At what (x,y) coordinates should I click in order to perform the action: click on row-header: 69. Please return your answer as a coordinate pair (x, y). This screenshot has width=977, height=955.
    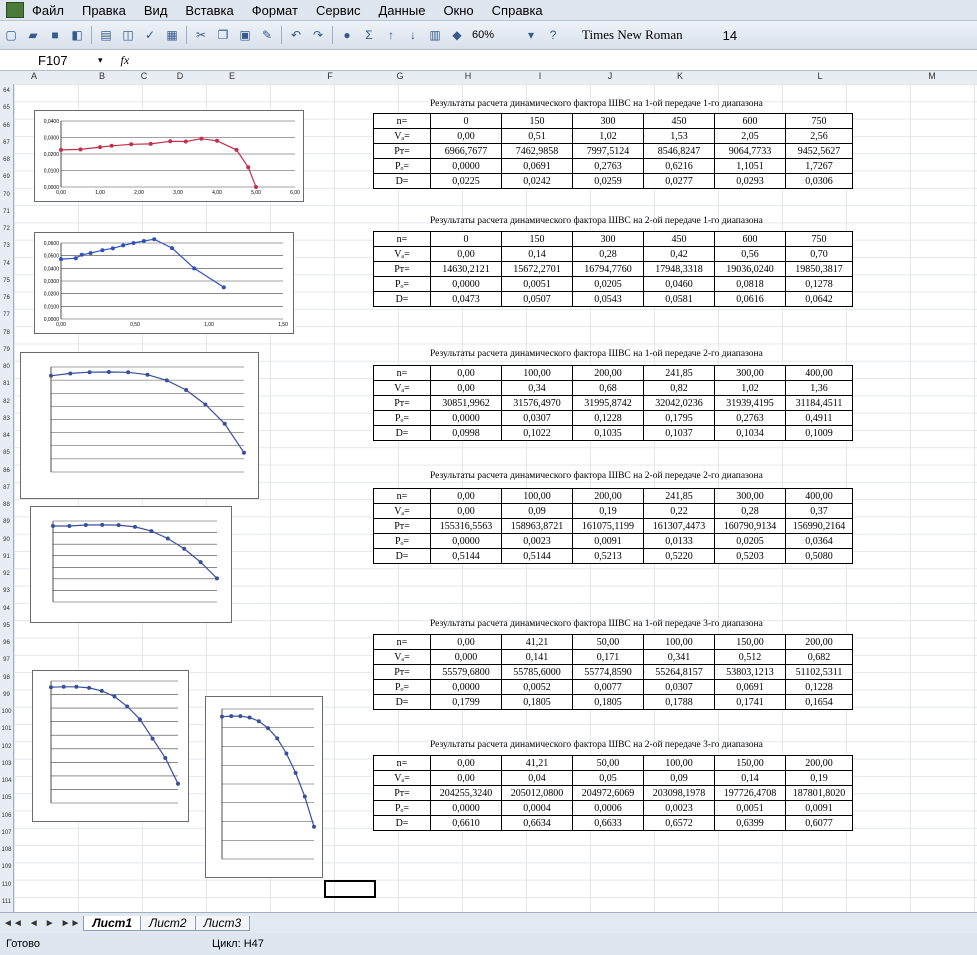
    Looking at the image, I should click on (6, 177).